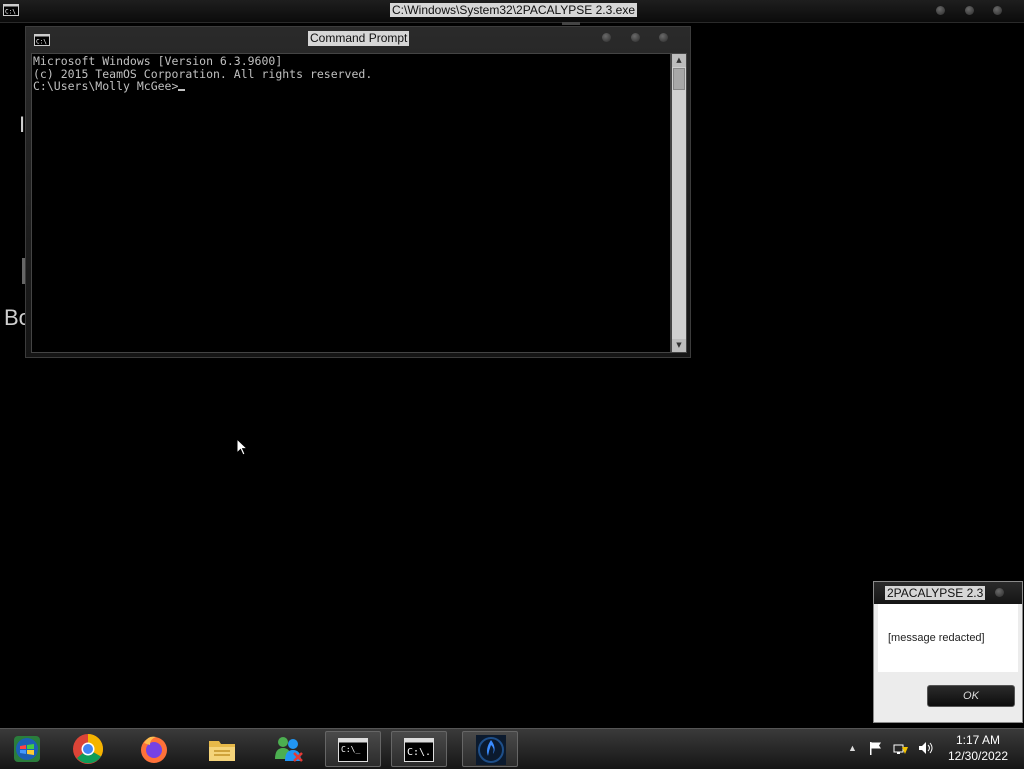 This screenshot has height=769, width=1024. I want to click on window-gripper, so click(571, 23).